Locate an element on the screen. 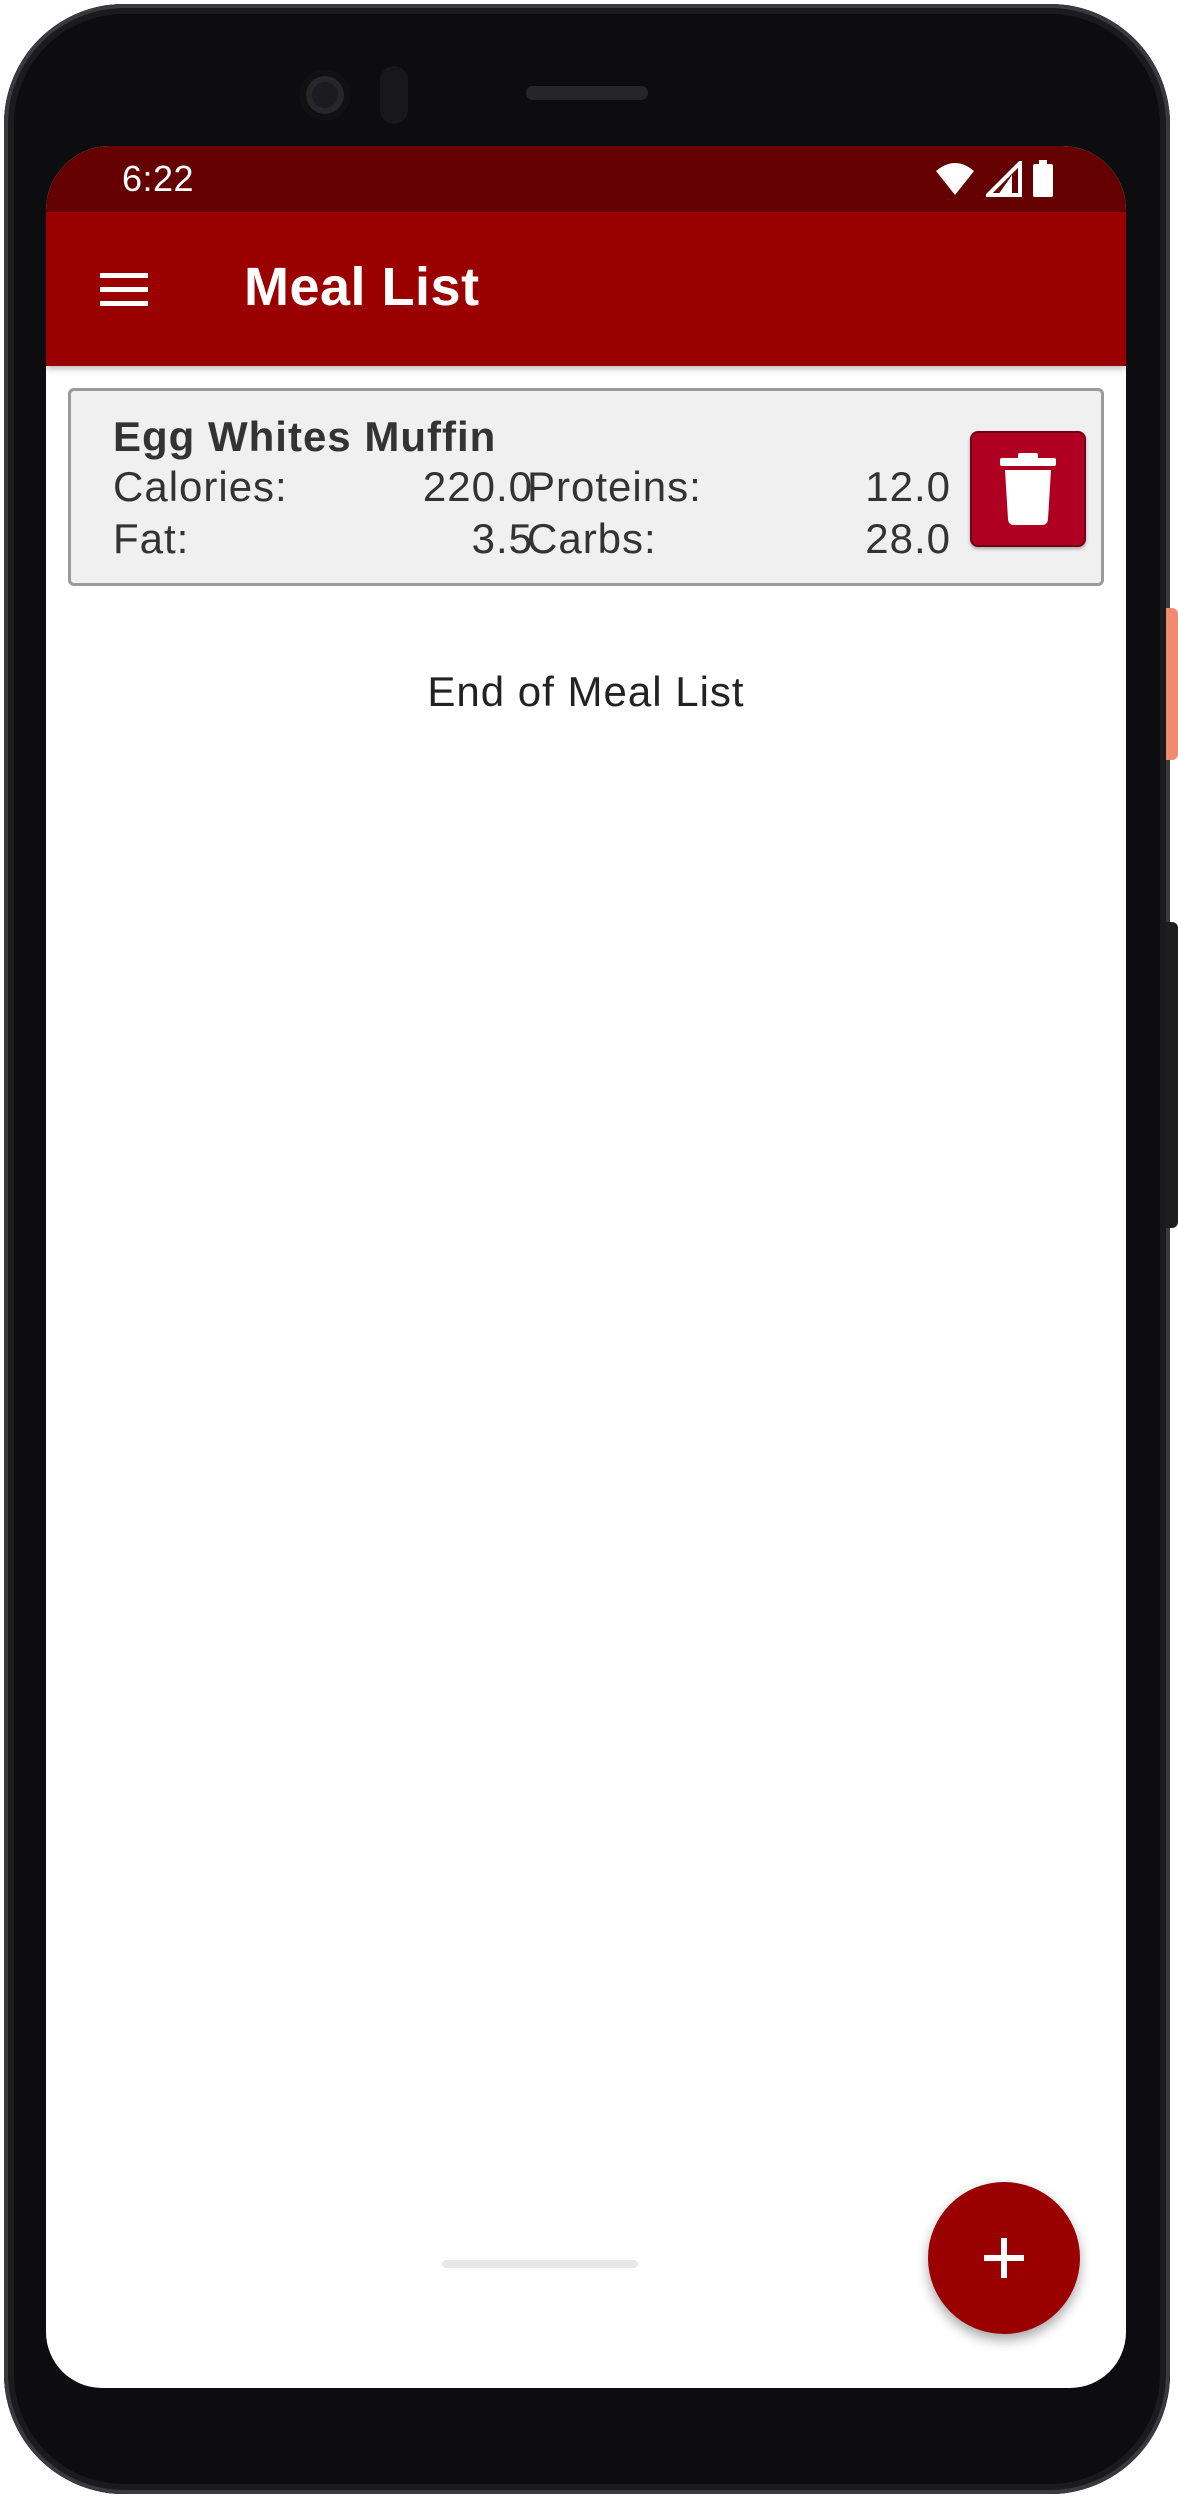 The height and width of the screenshot is (2498, 1178). earpiece-speaker is located at coordinates (587, 93).